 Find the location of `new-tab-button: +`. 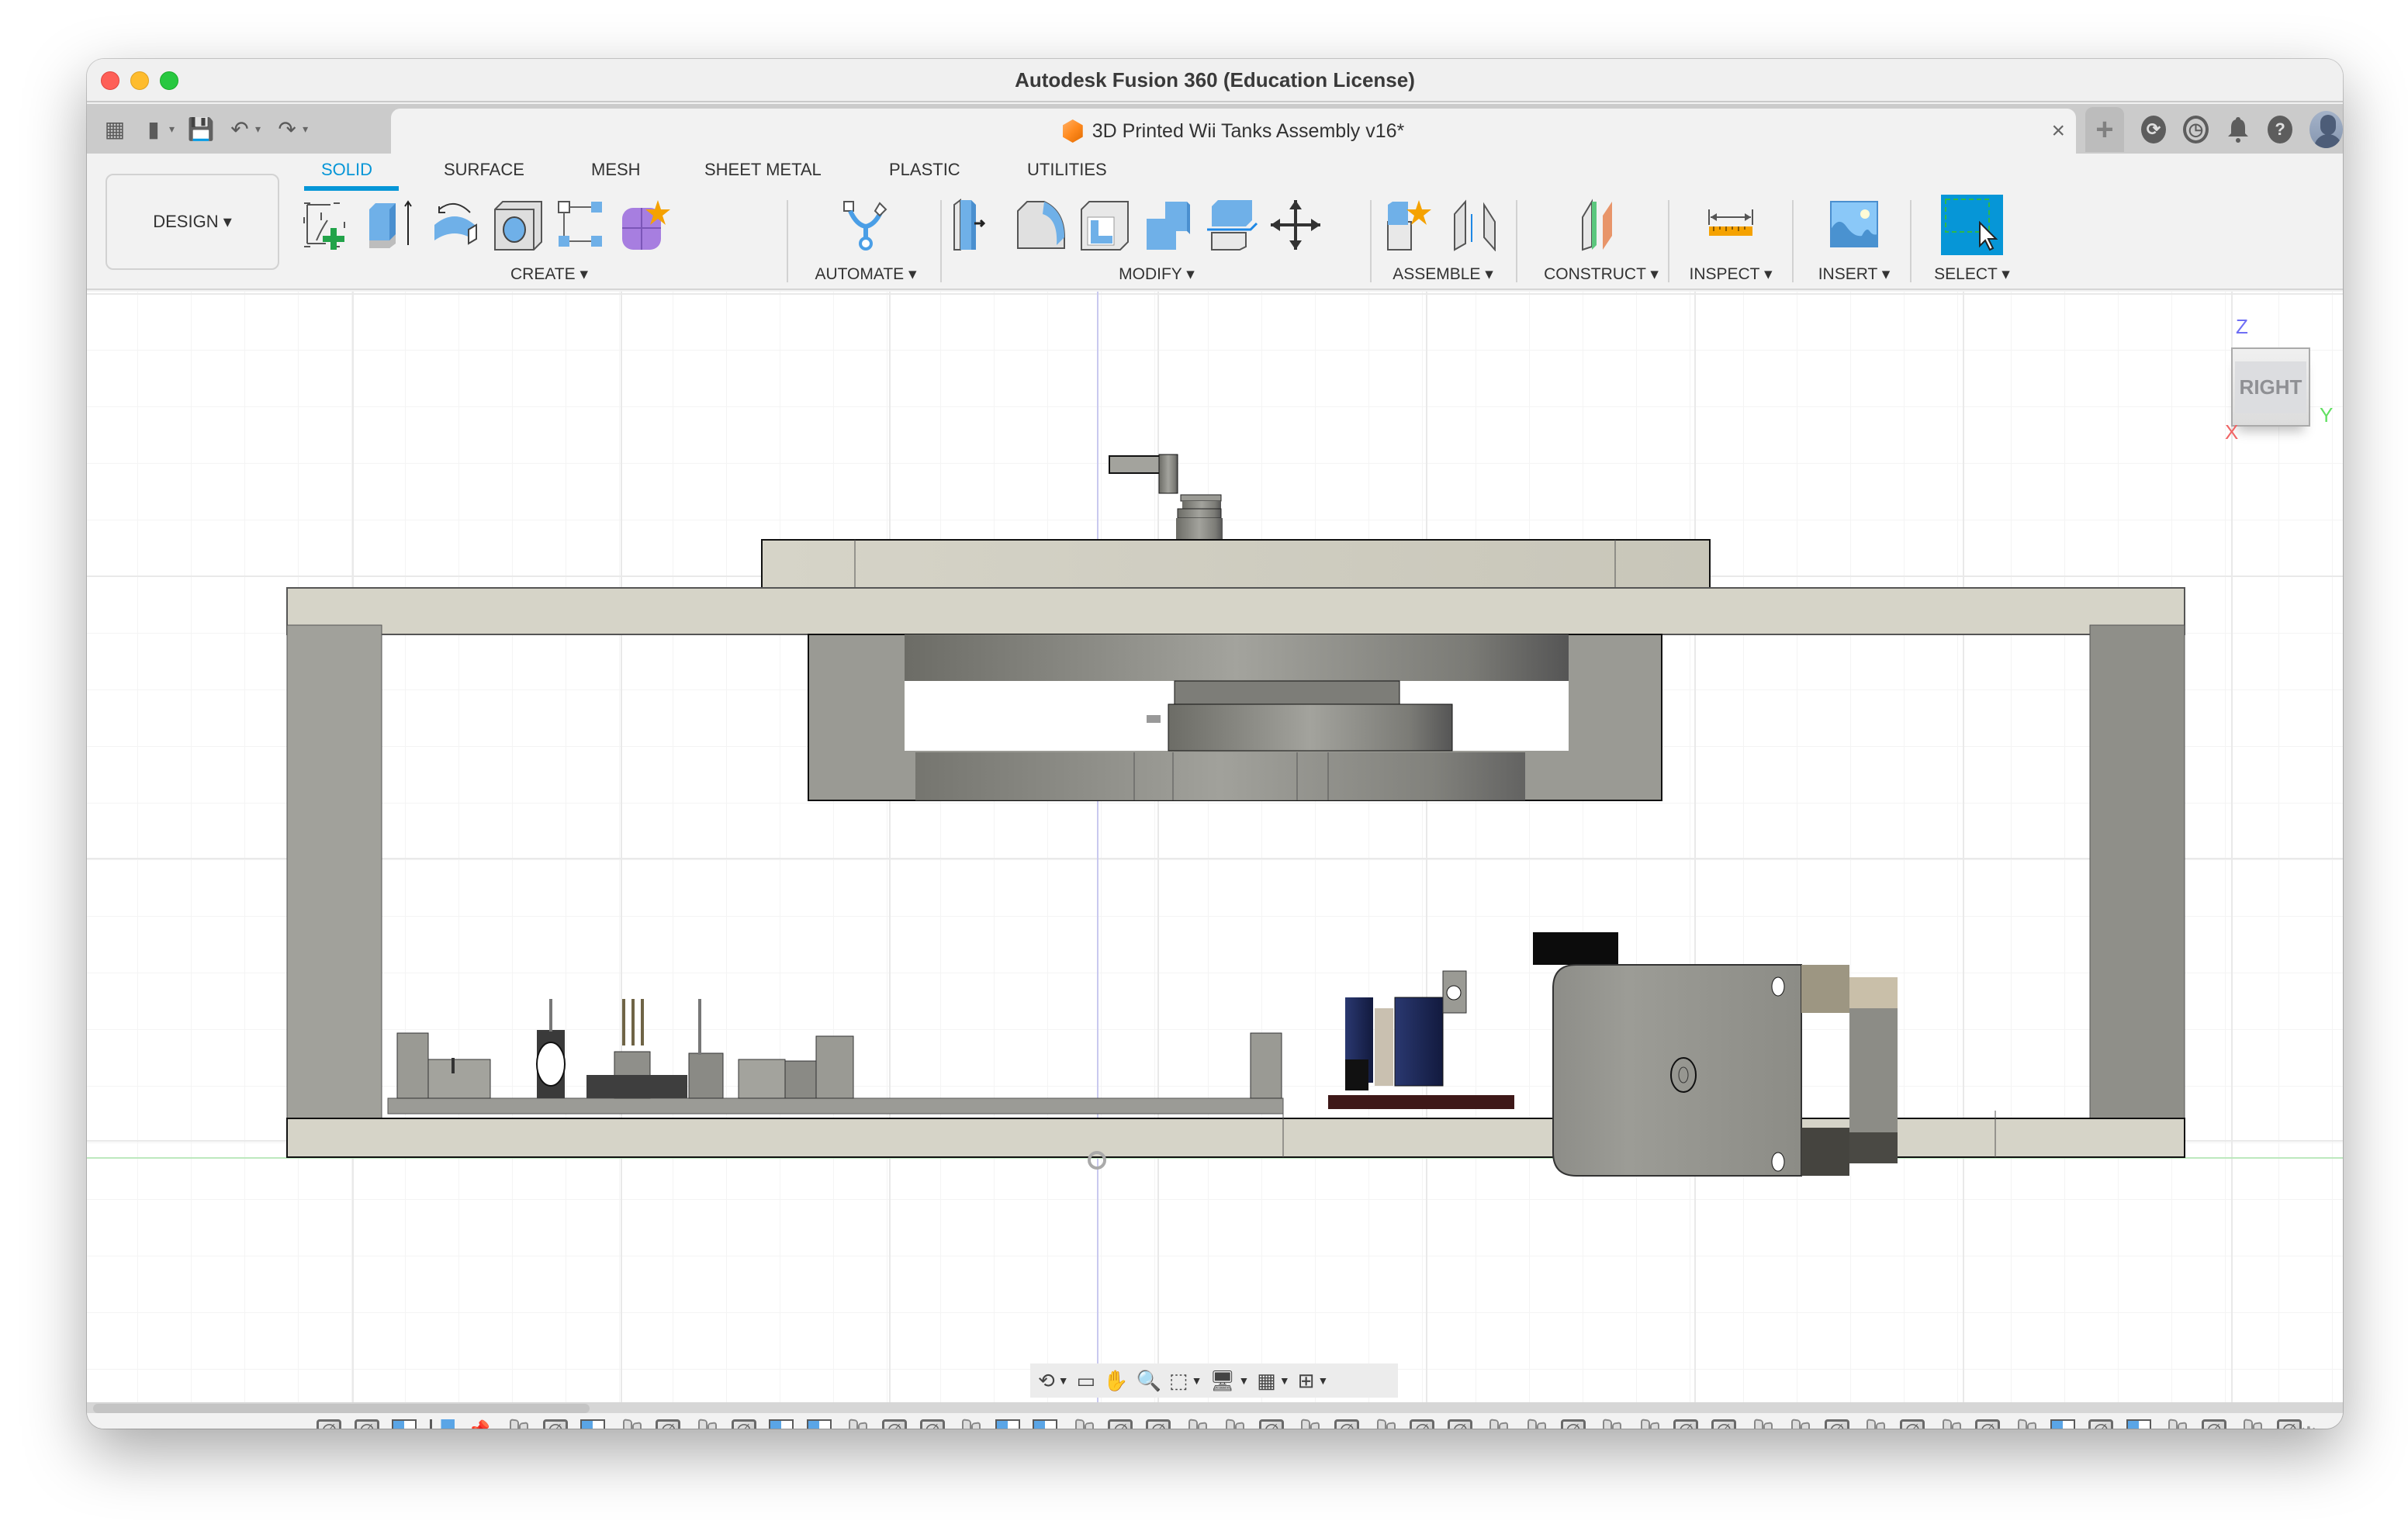

new-tab-button: + is located at coordinates (2104, 129).